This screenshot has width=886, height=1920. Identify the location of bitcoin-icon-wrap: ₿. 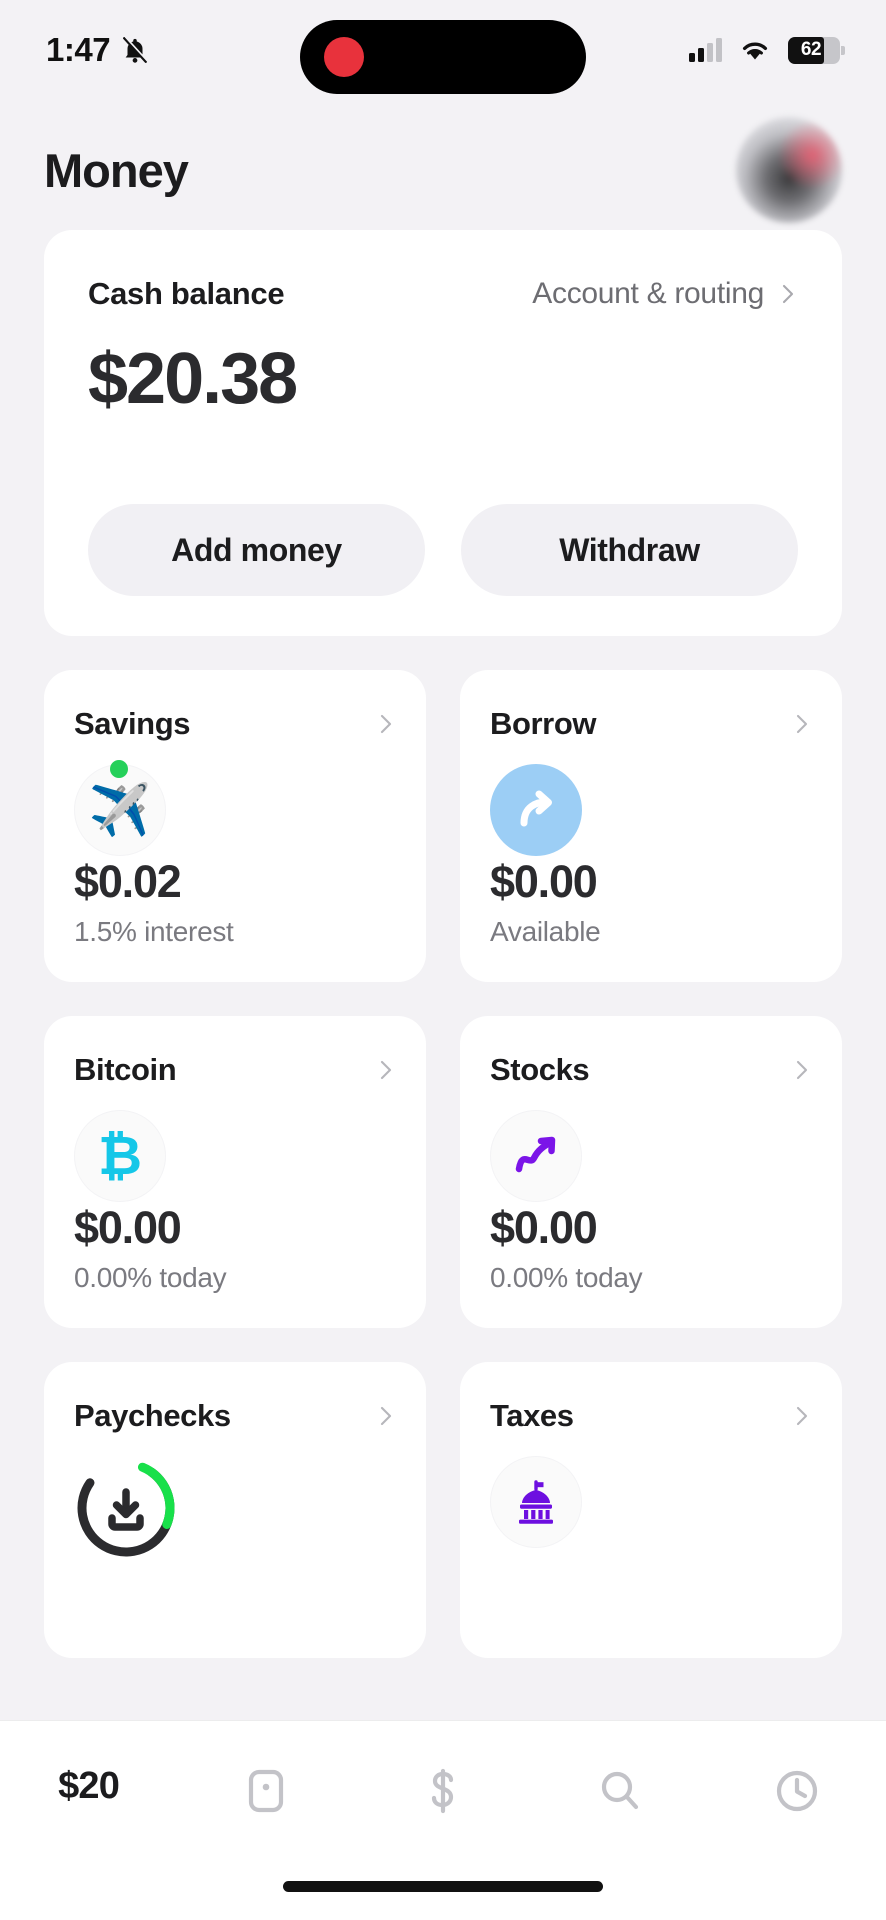
(235, 1156).